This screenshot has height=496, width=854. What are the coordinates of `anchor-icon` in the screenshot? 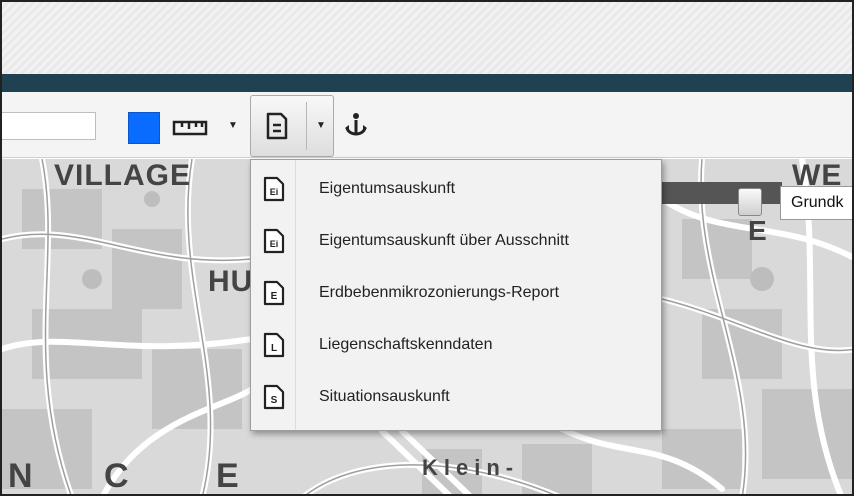 It's located at (356, 124).